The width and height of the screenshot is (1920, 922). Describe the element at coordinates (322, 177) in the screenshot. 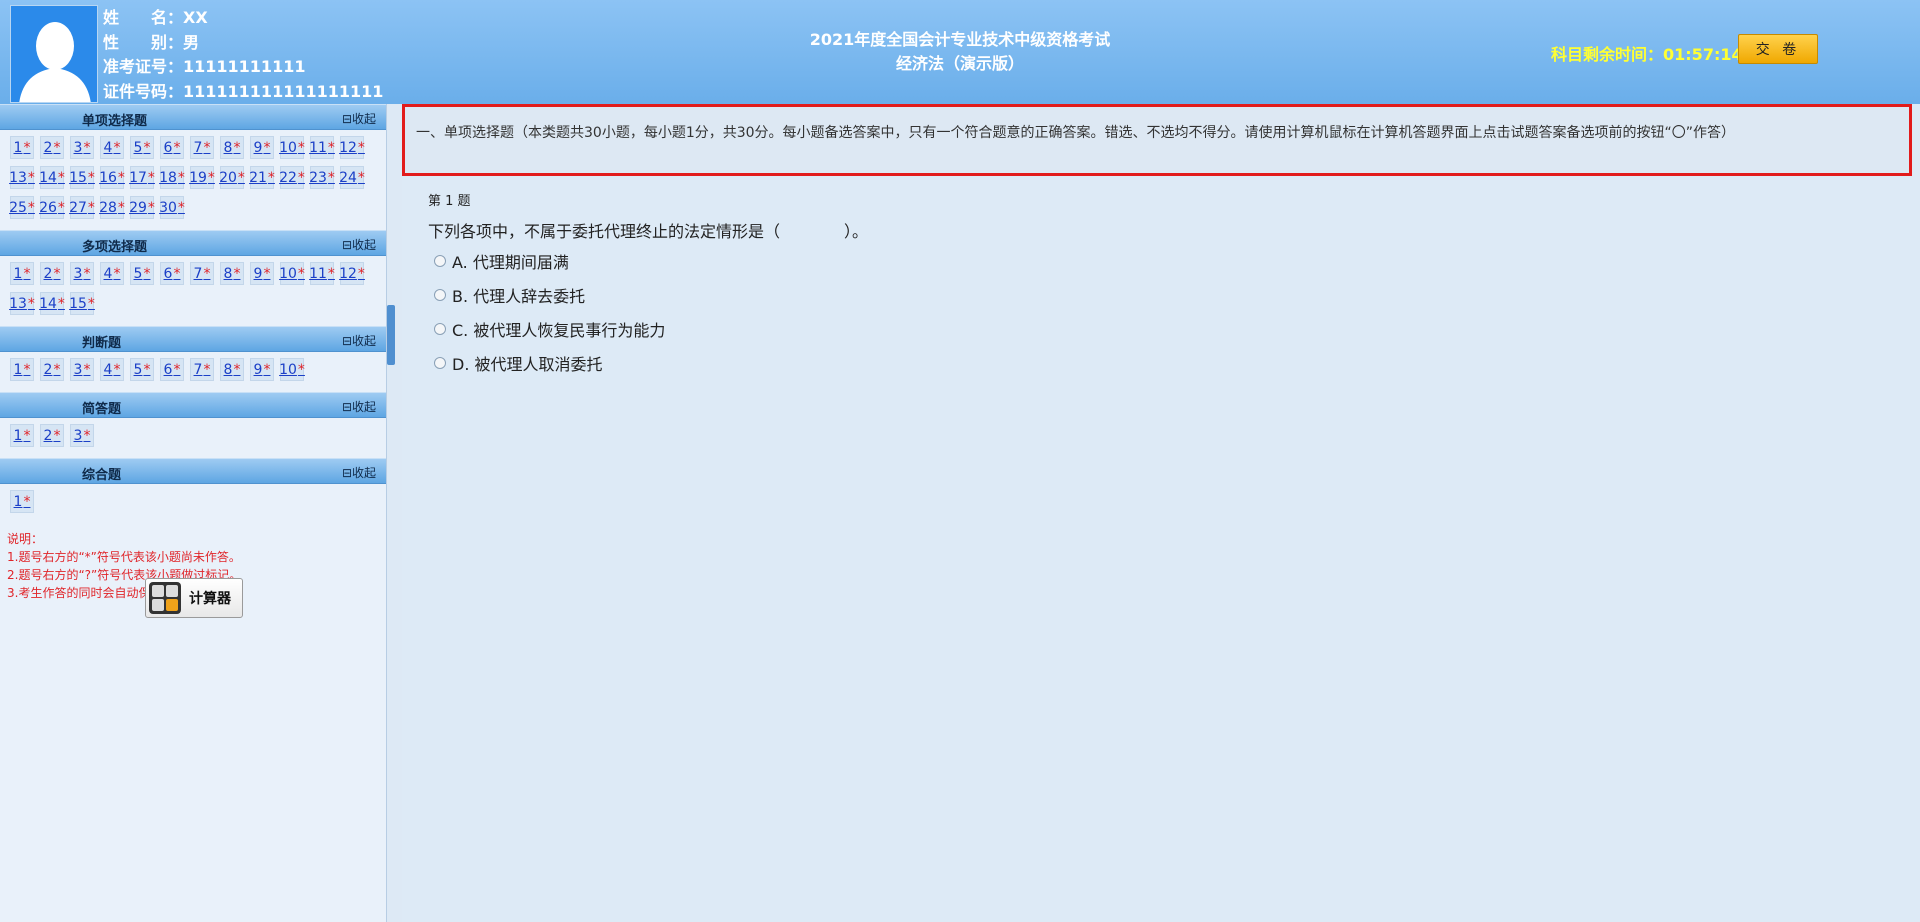

I see `question-link: 23 *` at that location.